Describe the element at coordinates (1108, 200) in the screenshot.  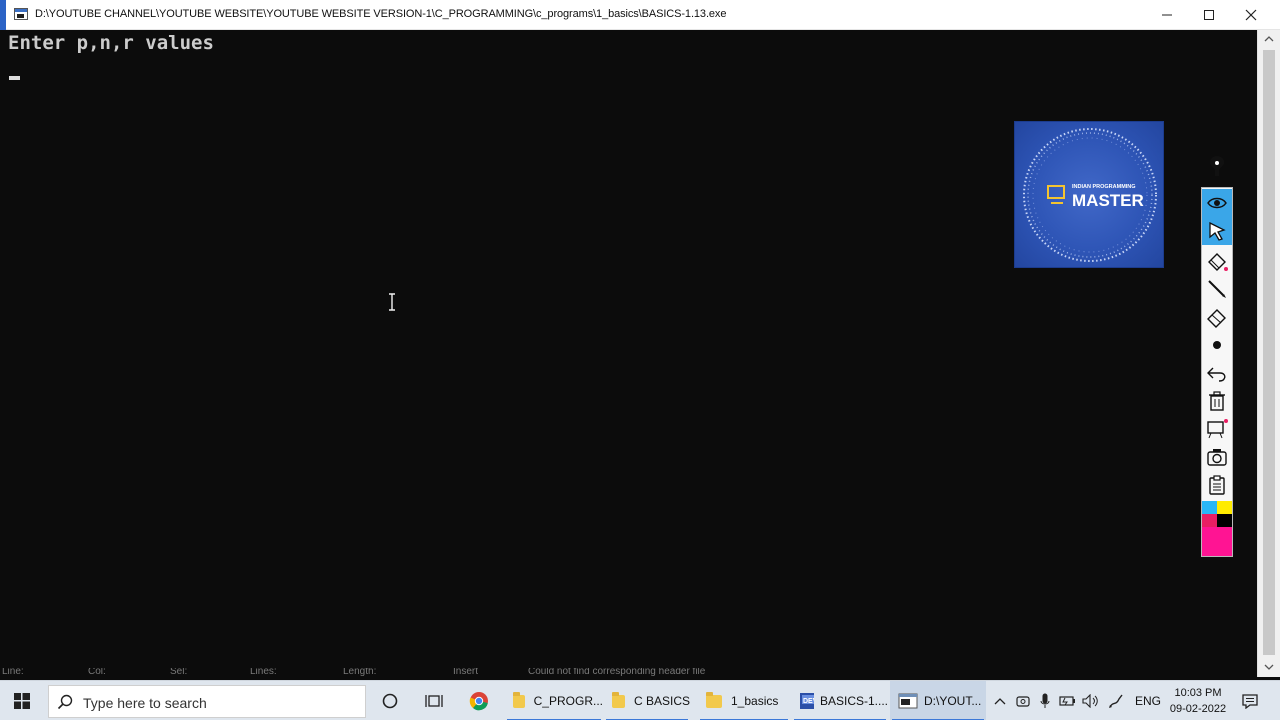
I see `logo-main-text: MASTER` at that location.